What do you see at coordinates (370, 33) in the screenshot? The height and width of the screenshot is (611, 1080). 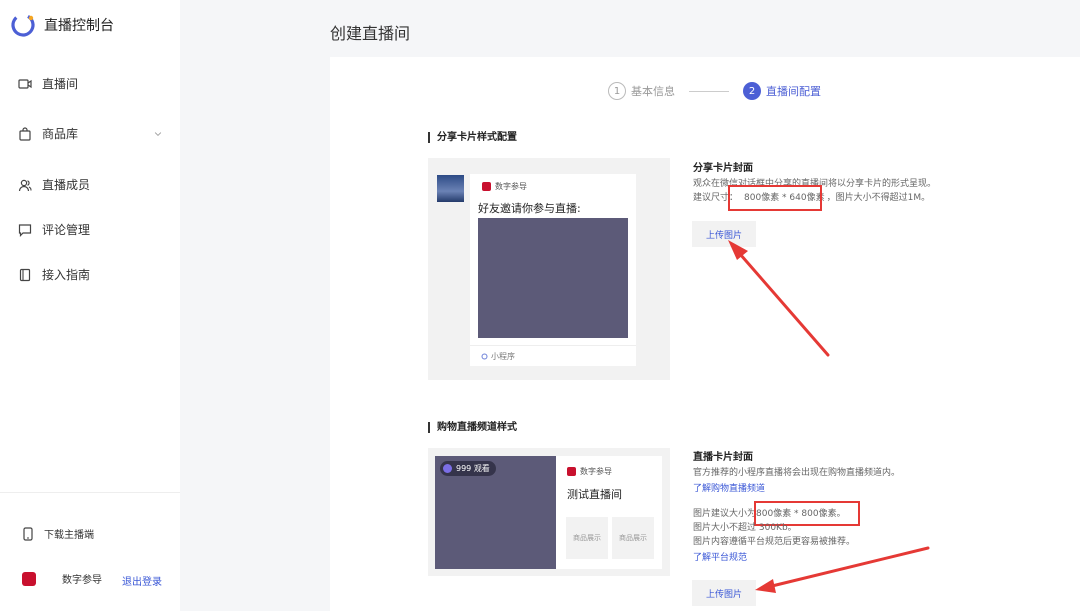 I see `page-title: 创建直播间` at bounding box center [370, 33].